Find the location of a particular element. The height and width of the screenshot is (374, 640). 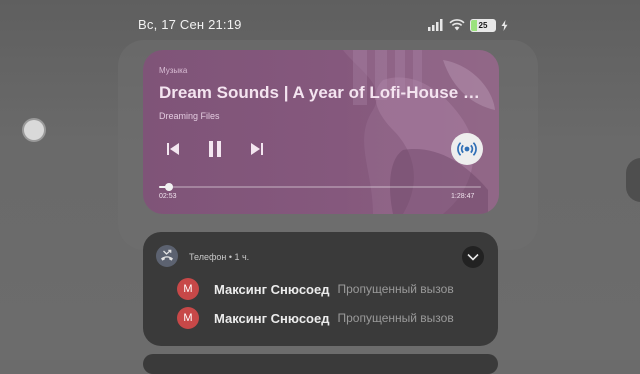

missed-call-icon is located at coordinates (167, 255).